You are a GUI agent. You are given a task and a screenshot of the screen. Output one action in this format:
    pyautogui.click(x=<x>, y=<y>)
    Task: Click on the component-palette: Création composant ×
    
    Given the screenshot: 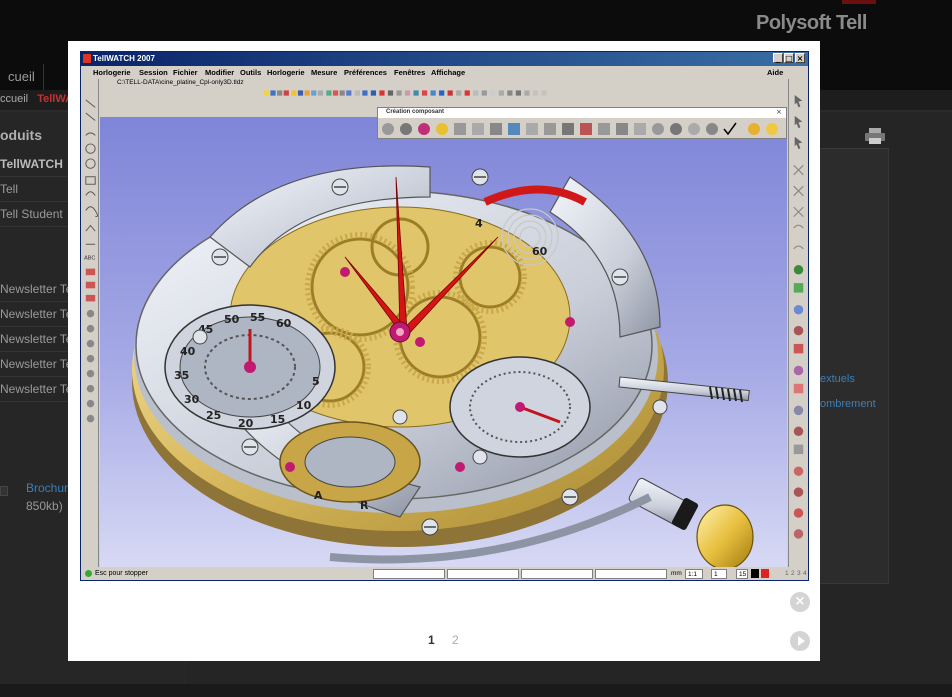 What is the action you would take?
    pyautogui.click(x=582, y=123)
    